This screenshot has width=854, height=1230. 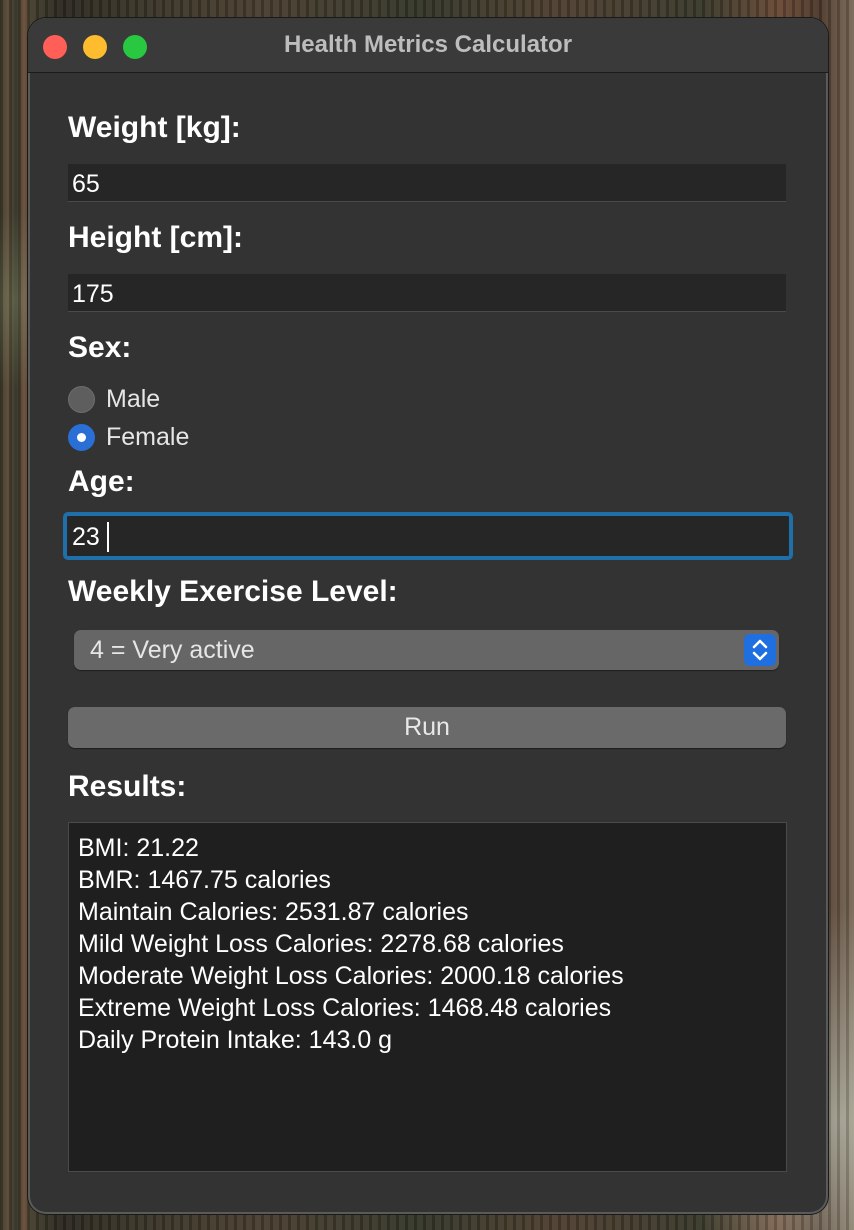 I want to click on result-line: BMR: 1467.75 calories, so click(x=204, y=880).